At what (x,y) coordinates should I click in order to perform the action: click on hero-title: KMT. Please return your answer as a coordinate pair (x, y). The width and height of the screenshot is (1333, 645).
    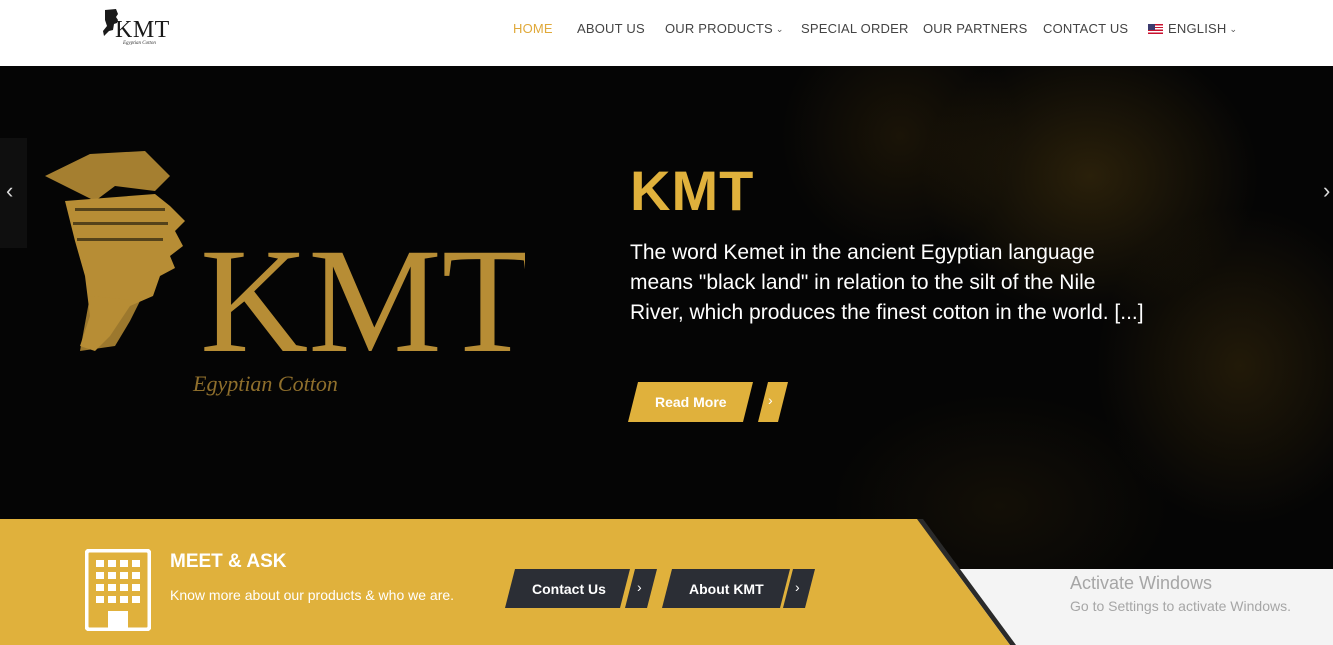
    Looking at the image, I should click on (692, 190).